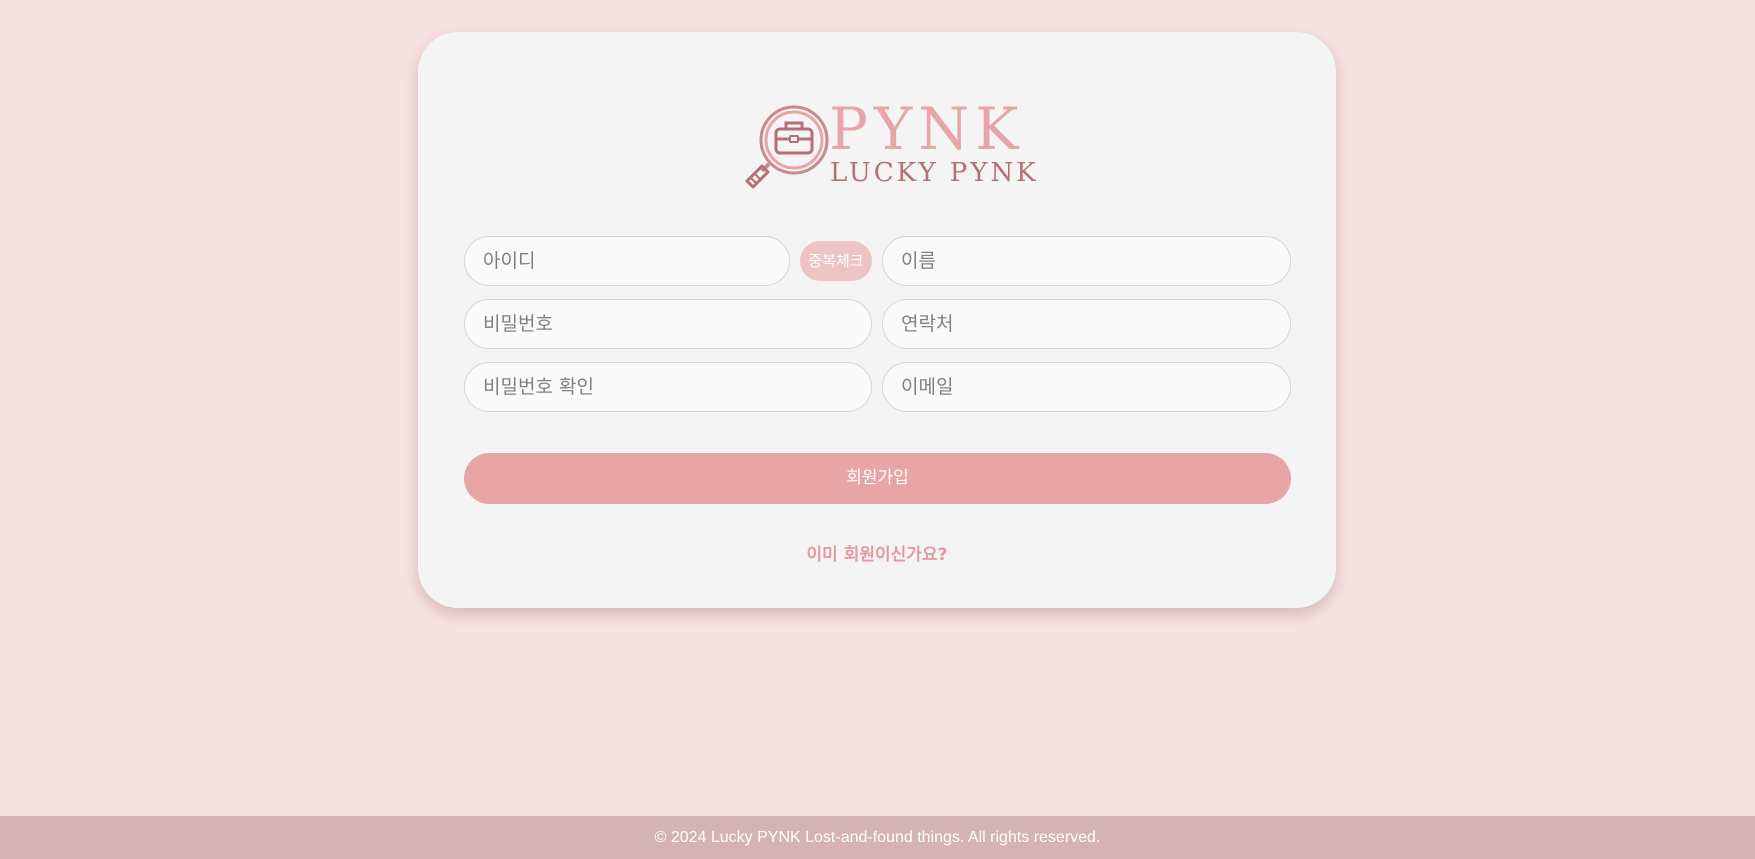  I want to click on password-confirm-placeholder: 비밀번호 확인, so click(538, 387).